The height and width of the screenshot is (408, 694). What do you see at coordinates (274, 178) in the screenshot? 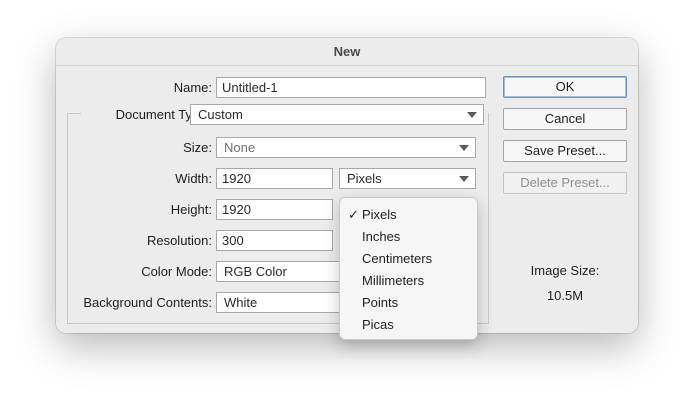
I see `width-field: 1920` at bounding box center [274, 178].